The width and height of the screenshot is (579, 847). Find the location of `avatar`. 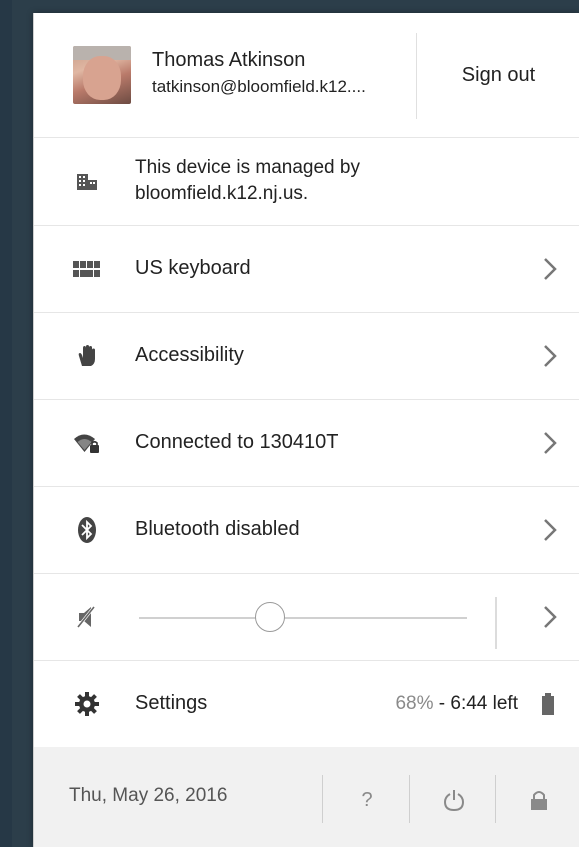

avatar is located at coordinates (102, 75).